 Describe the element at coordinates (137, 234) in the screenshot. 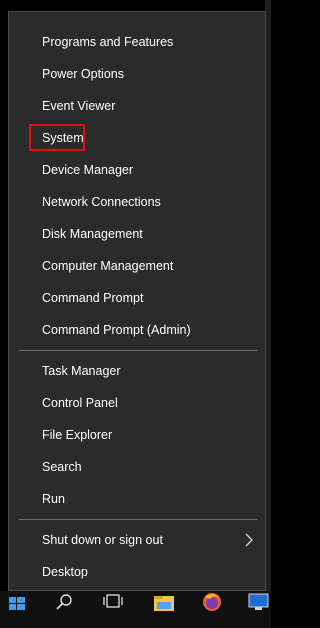

I see `menu-item-disk-management: Disk Management` at that location.